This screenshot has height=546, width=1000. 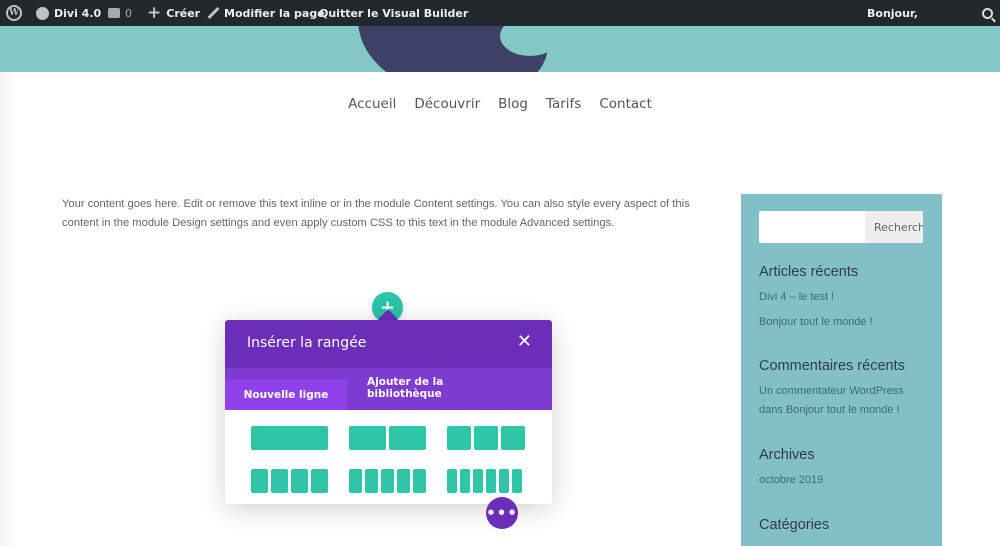 I want to click on pencil-icon, so click(x=213, y=13).